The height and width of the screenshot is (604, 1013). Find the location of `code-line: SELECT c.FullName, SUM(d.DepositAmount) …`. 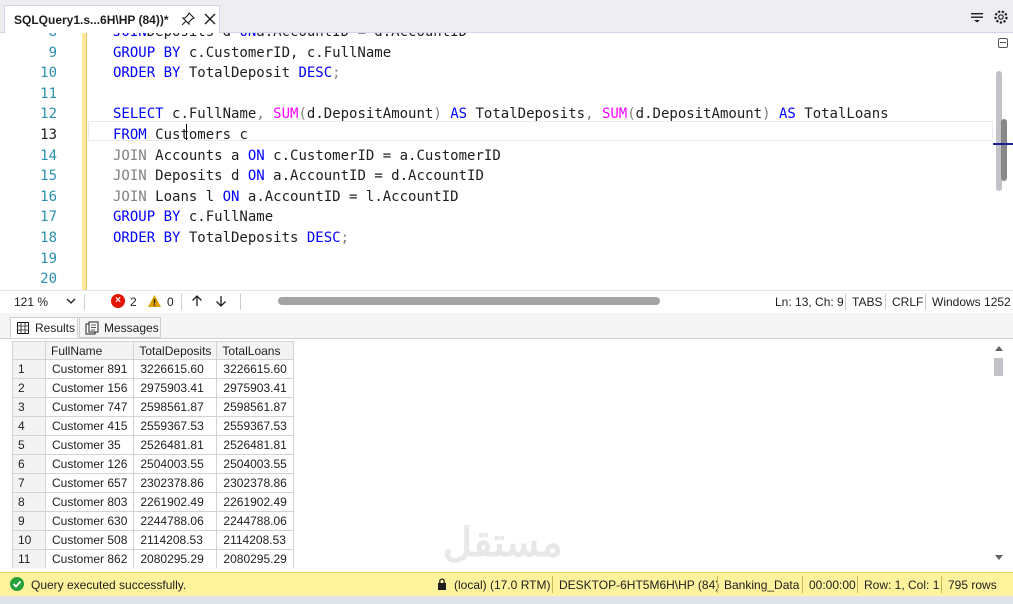

code-line: SELECT c.FullName, SUM(d.DepositAmount) … is located at coordinates (501, 114).